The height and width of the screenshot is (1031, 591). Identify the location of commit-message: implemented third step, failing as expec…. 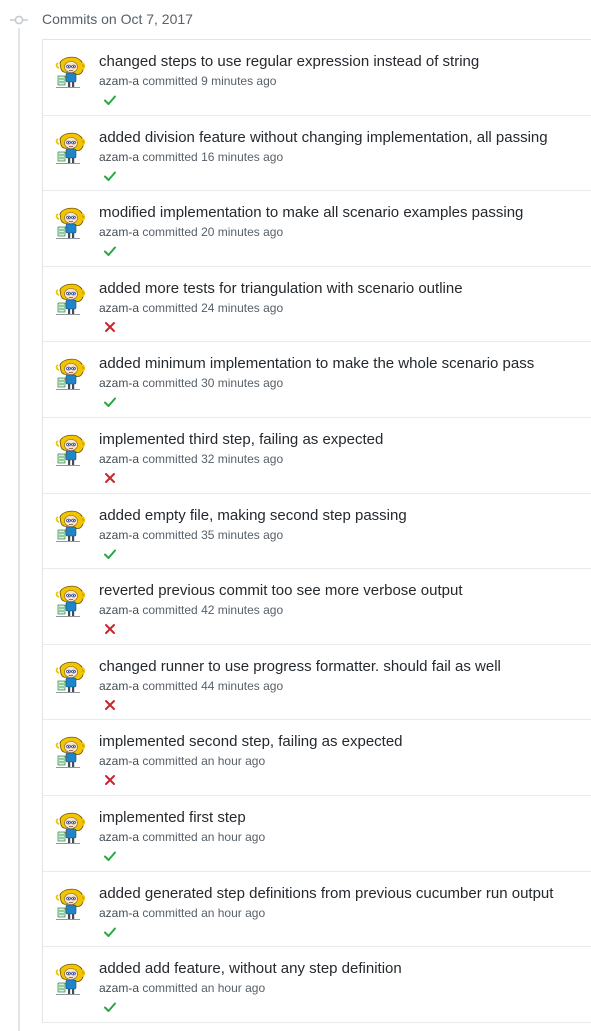
(241, 439).